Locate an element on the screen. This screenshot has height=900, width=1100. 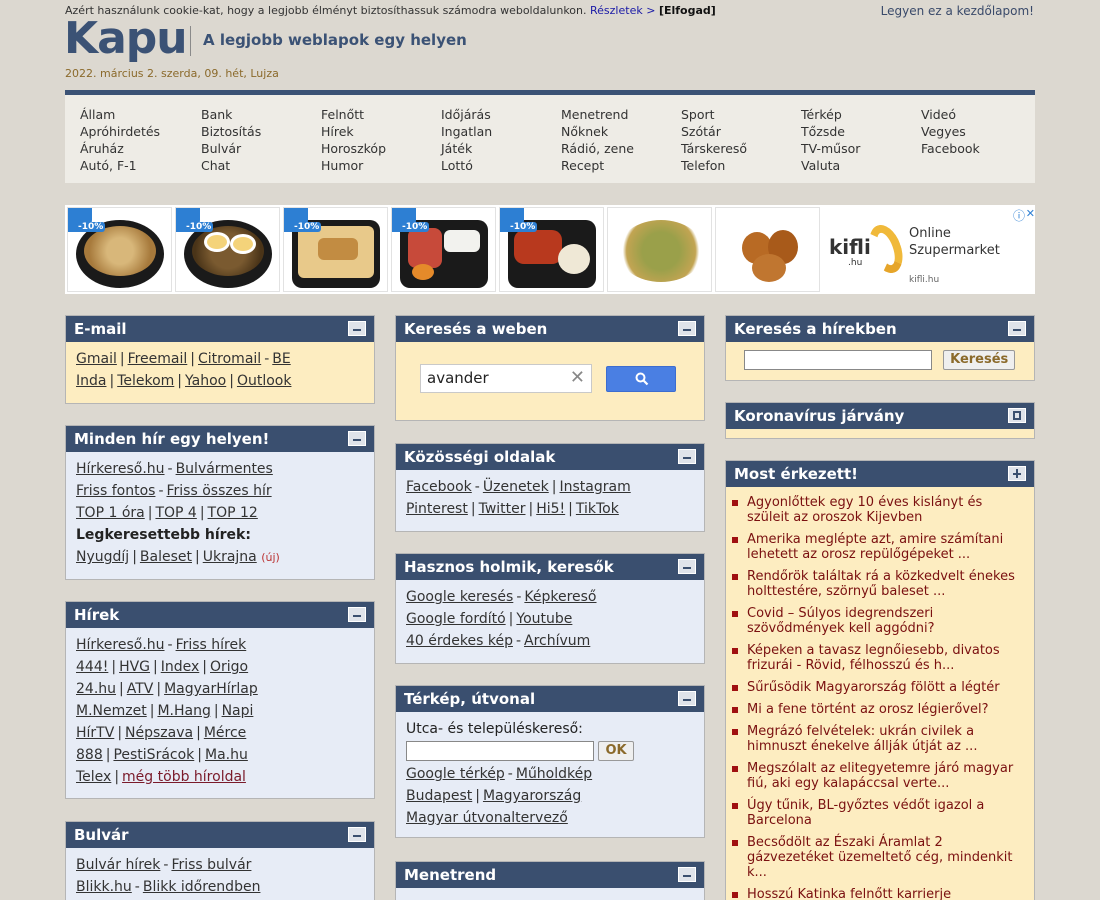
nav-link: Outlook is located at coordinates (264, 381).